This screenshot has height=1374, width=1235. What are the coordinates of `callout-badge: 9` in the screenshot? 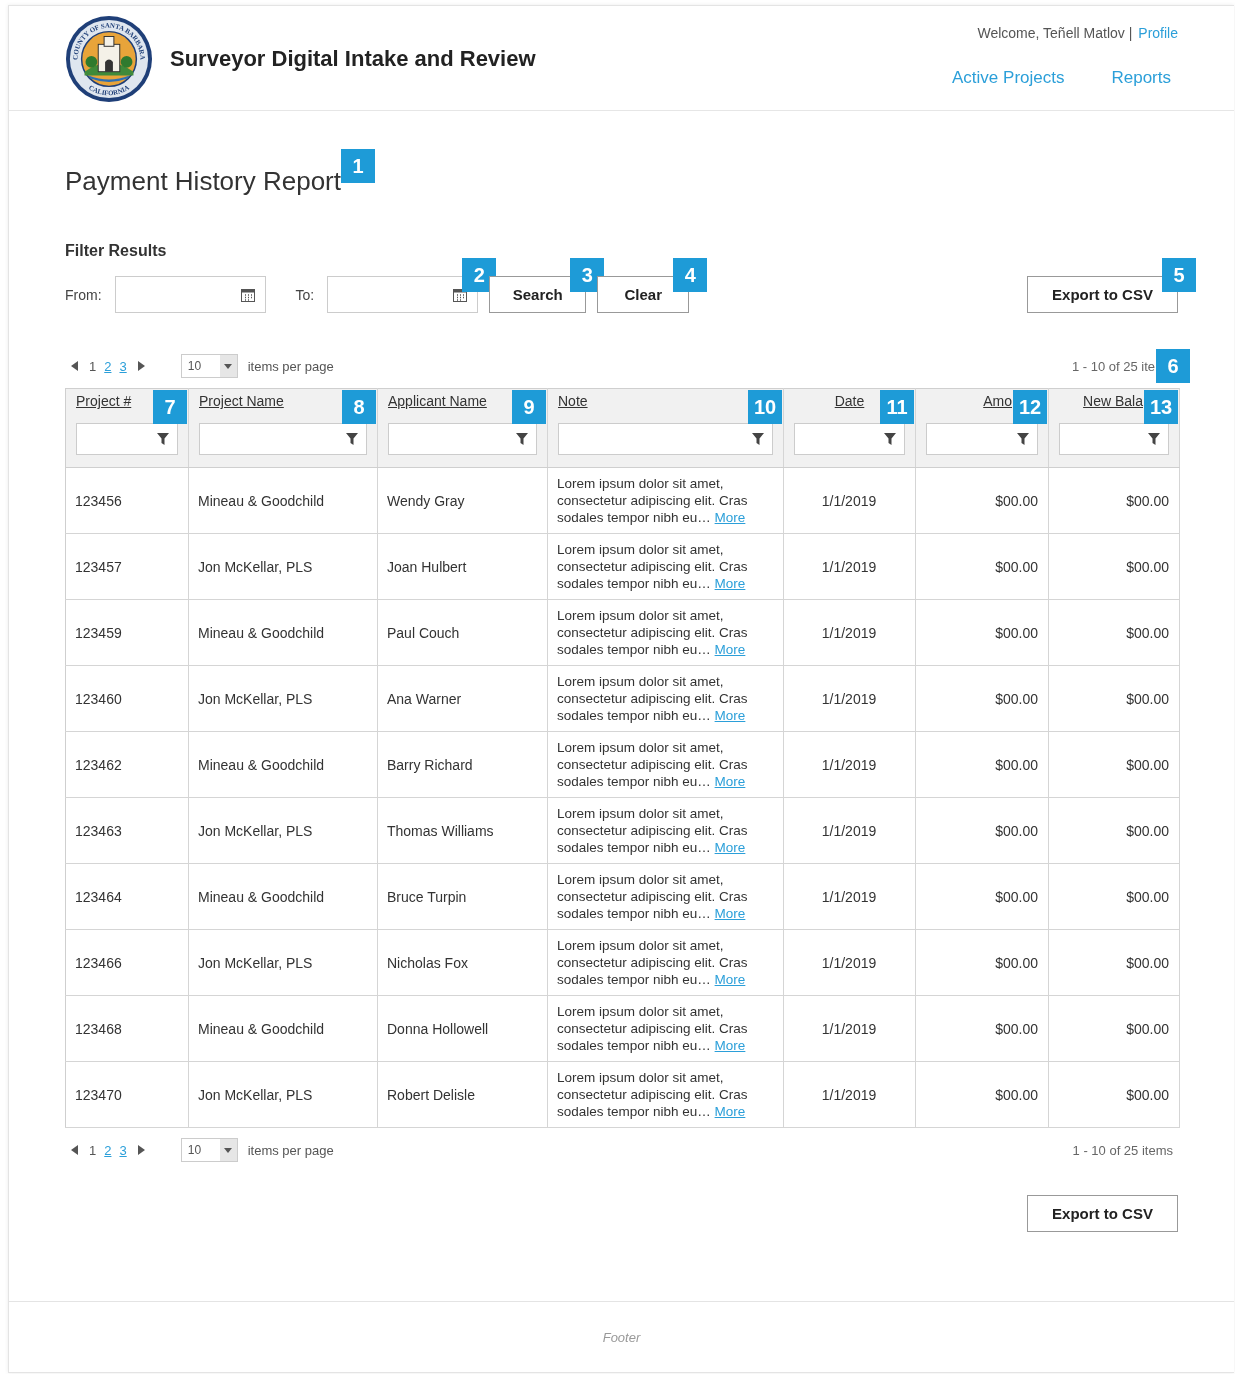 It's located at (529, 407).